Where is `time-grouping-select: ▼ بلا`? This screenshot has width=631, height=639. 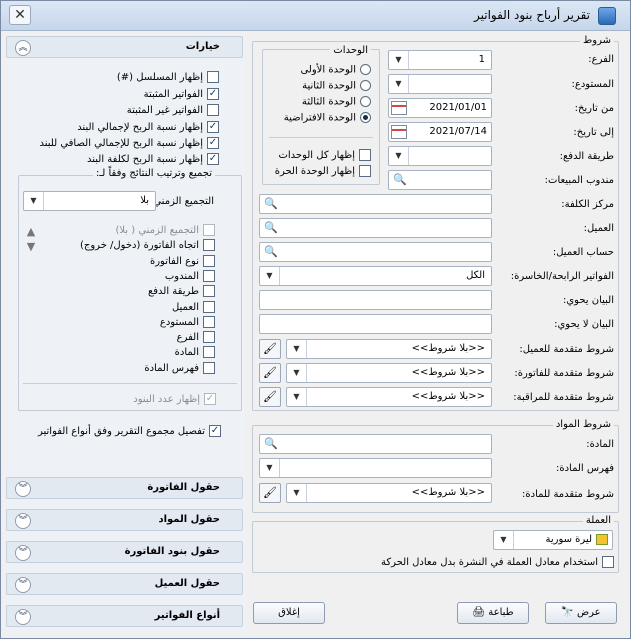 time-grouping-select: ▼ بلا is located at coordinates (89, 201).